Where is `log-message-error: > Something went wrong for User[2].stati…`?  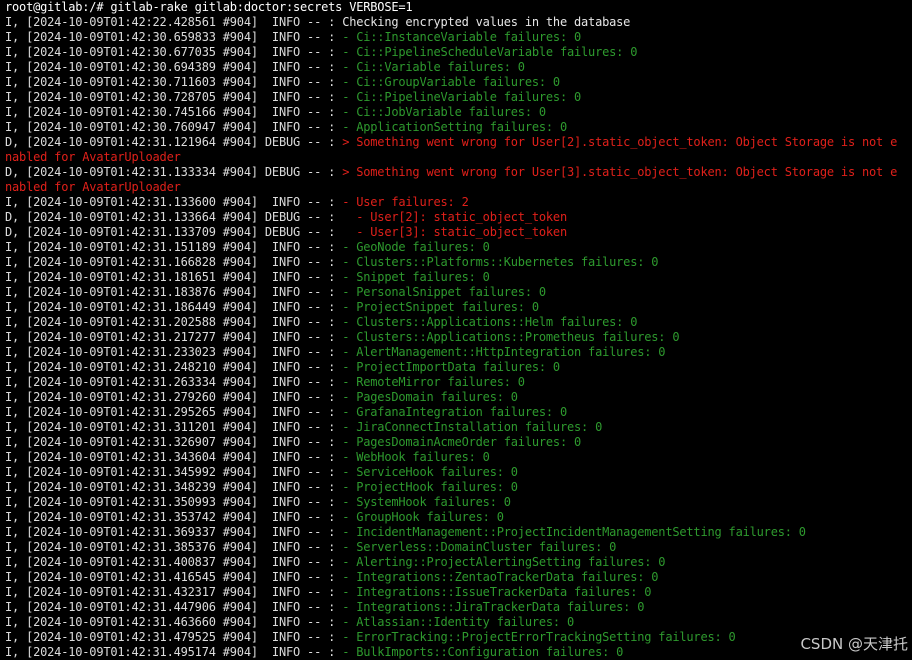
log-message-error: > Something went wrong for User[2].stati… is located at coordinates (620, 142).